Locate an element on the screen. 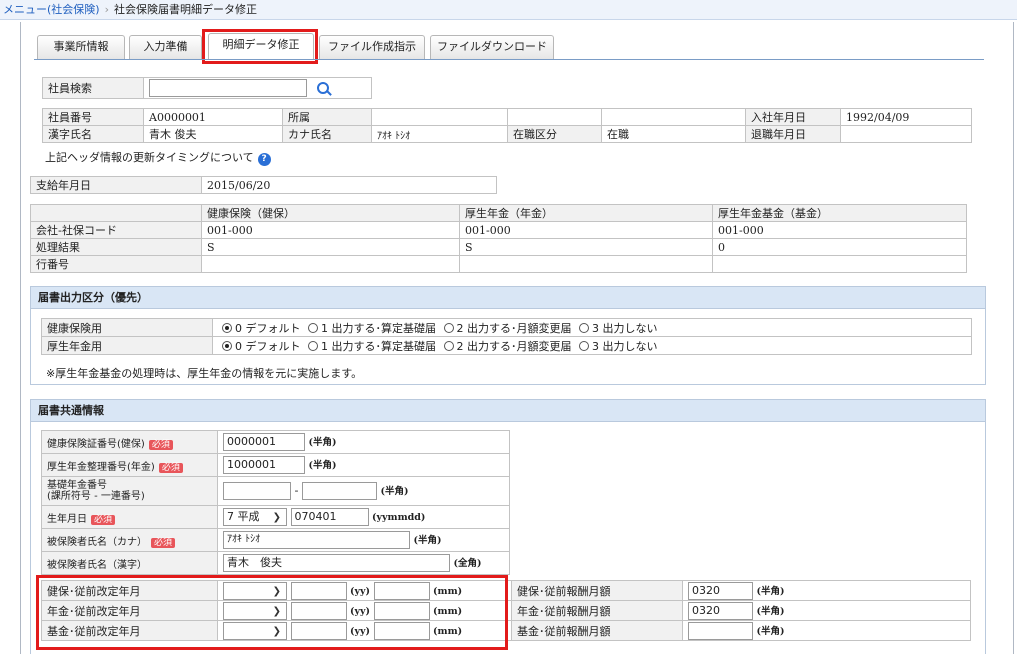  employee-no-label: 社員番号 is located at coordinates (93, 117).